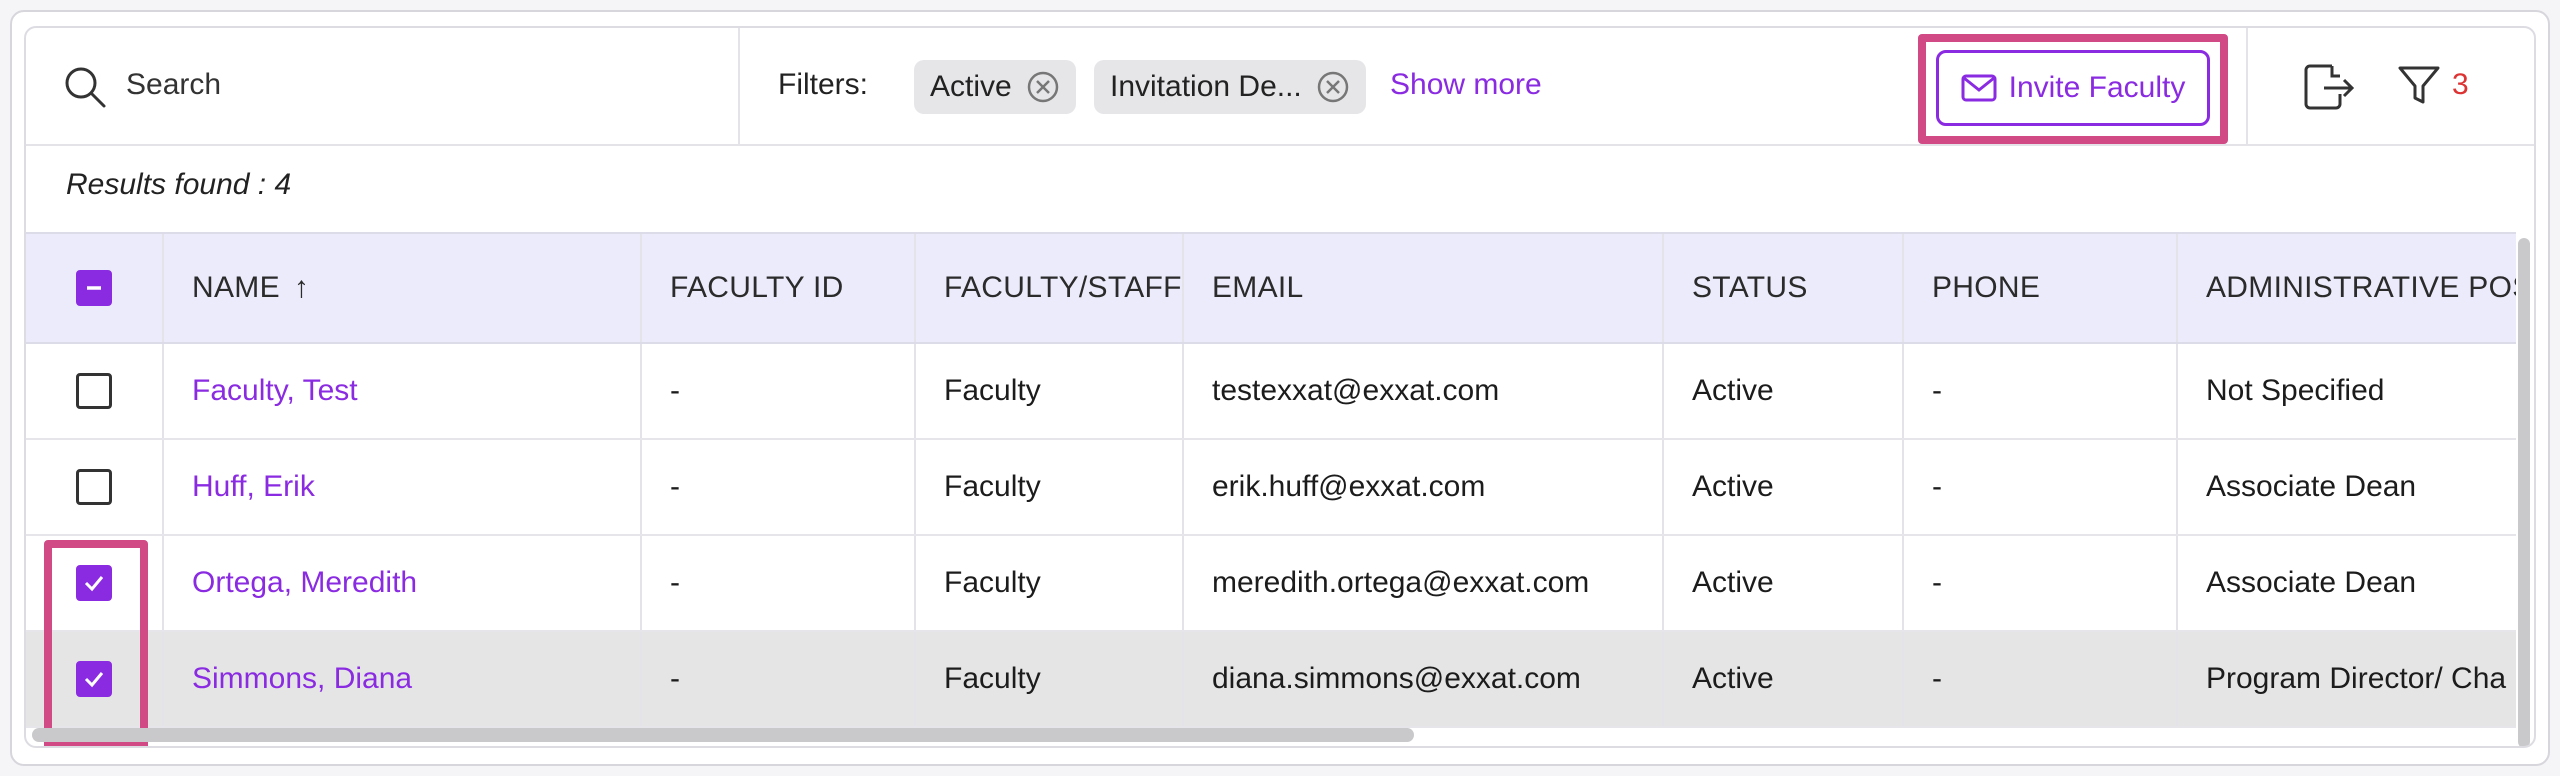 The image size is (2560, 776). What do you see at coordinates (85, 87) in the screenshot?
I see `search-icon` at bounding box center [85, 87].